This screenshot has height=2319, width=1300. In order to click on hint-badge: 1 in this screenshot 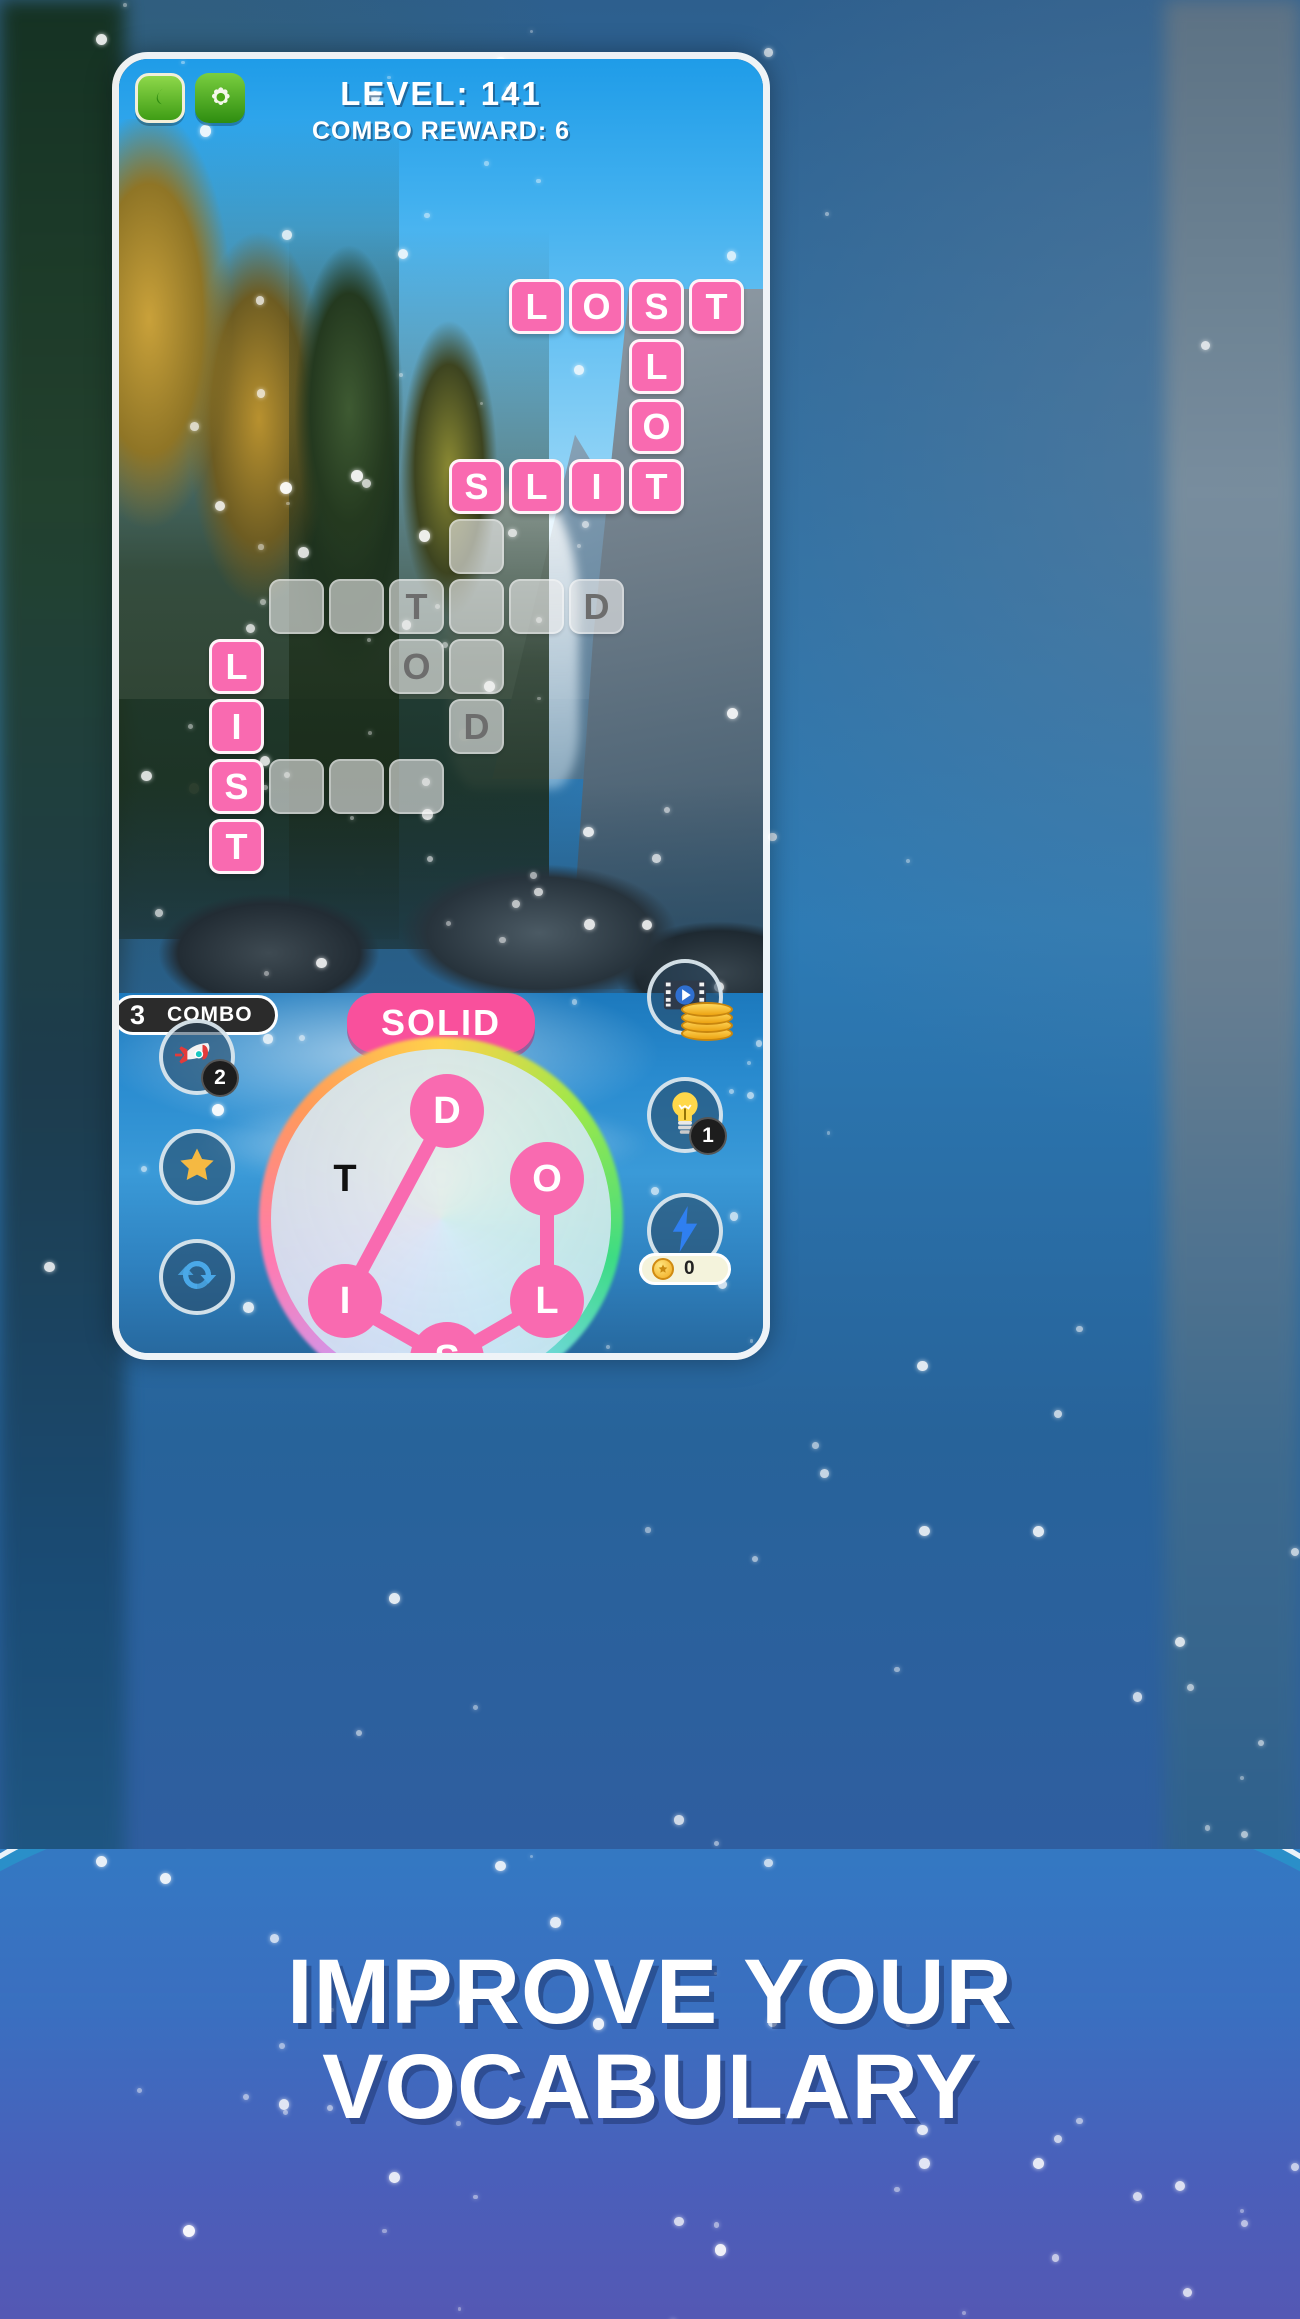, I will do `click(708, 1136)`.